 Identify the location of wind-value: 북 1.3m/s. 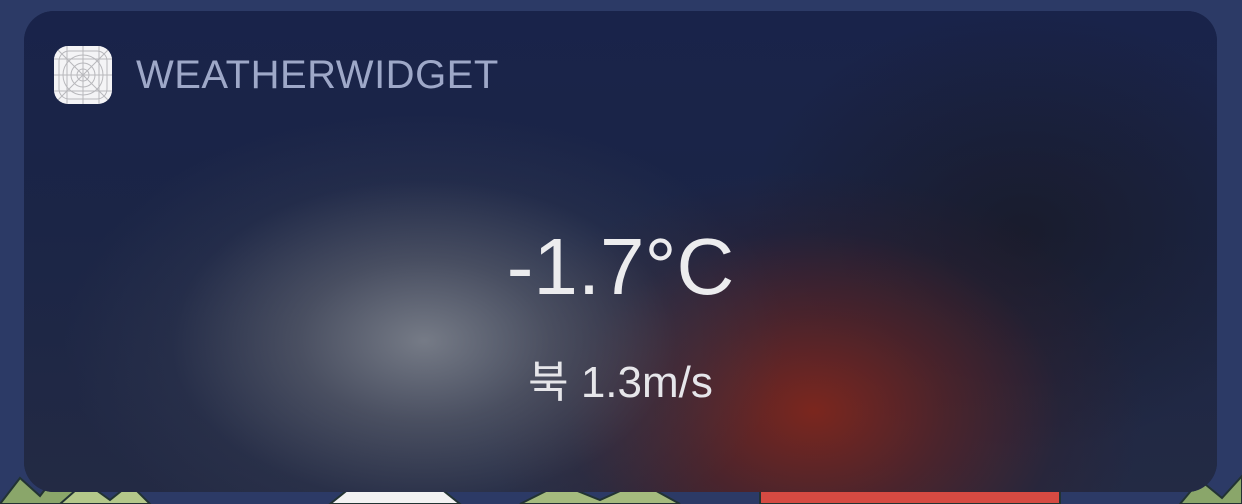
(620, 382).